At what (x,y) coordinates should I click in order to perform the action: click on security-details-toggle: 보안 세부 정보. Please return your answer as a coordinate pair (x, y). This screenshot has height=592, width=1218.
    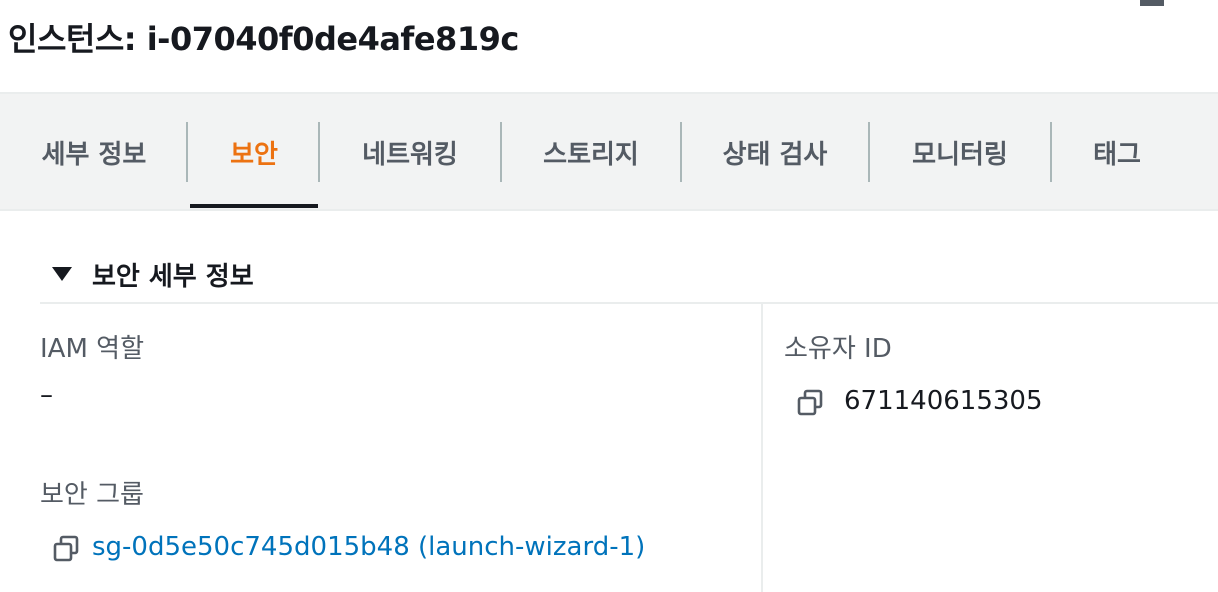
    Looking at the image, I should click on (153, 274).